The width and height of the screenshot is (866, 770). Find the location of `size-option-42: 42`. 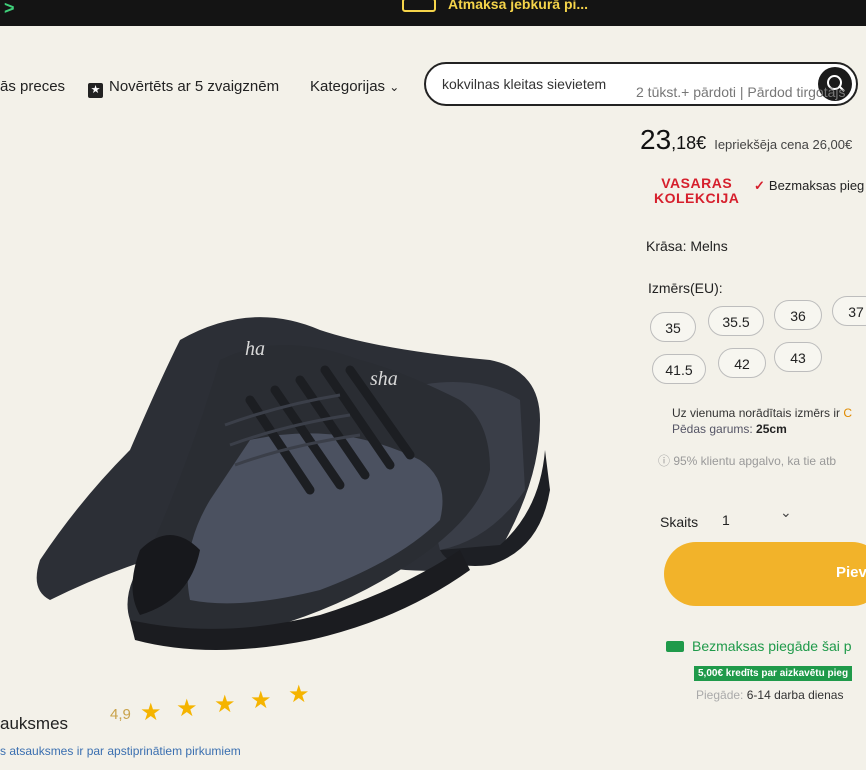

size-option-42: 42 is located at coordinates (742, 363).